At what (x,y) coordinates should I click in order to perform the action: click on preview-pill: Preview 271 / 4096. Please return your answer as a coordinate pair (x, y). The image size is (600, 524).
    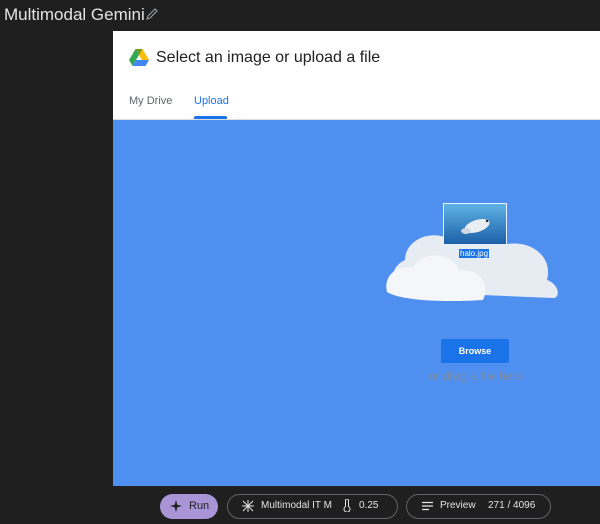
    Looking at the image, I should click on (478, 506).